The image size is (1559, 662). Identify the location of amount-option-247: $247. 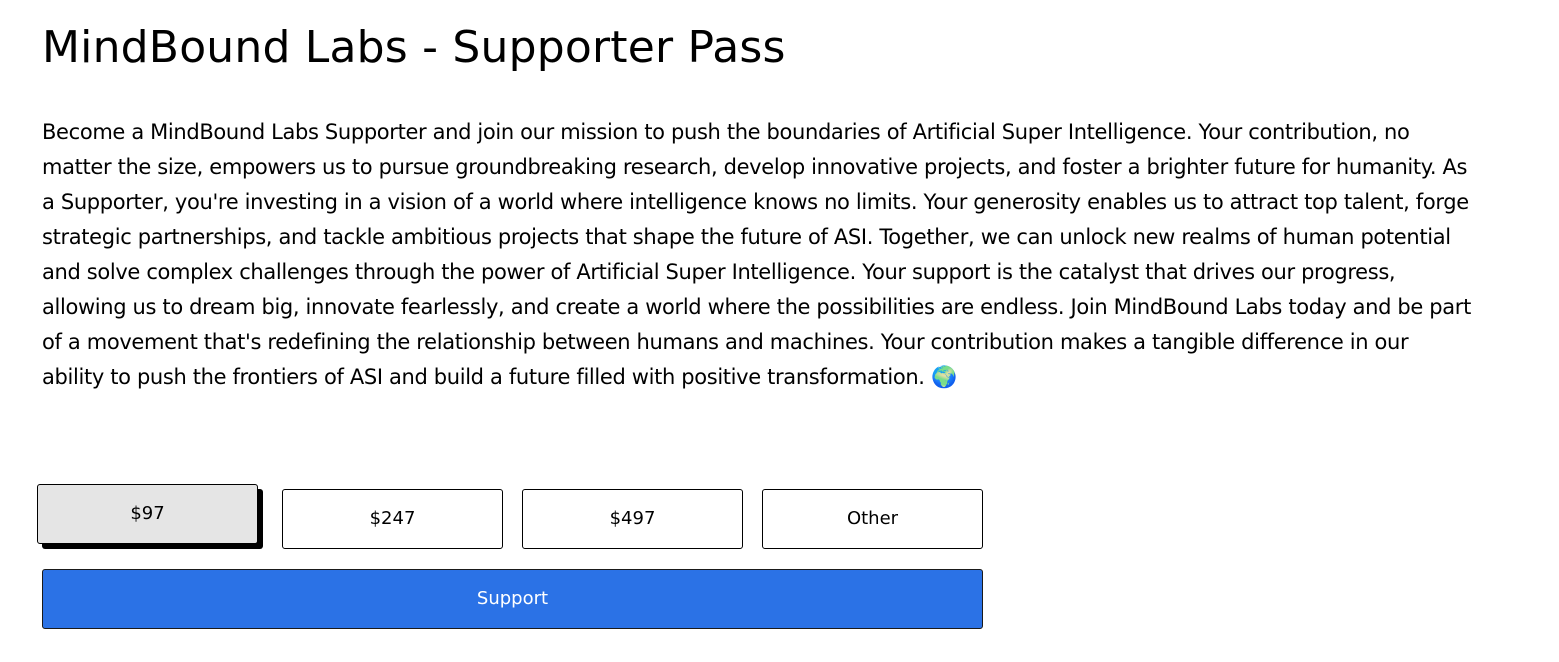
(392, 519).